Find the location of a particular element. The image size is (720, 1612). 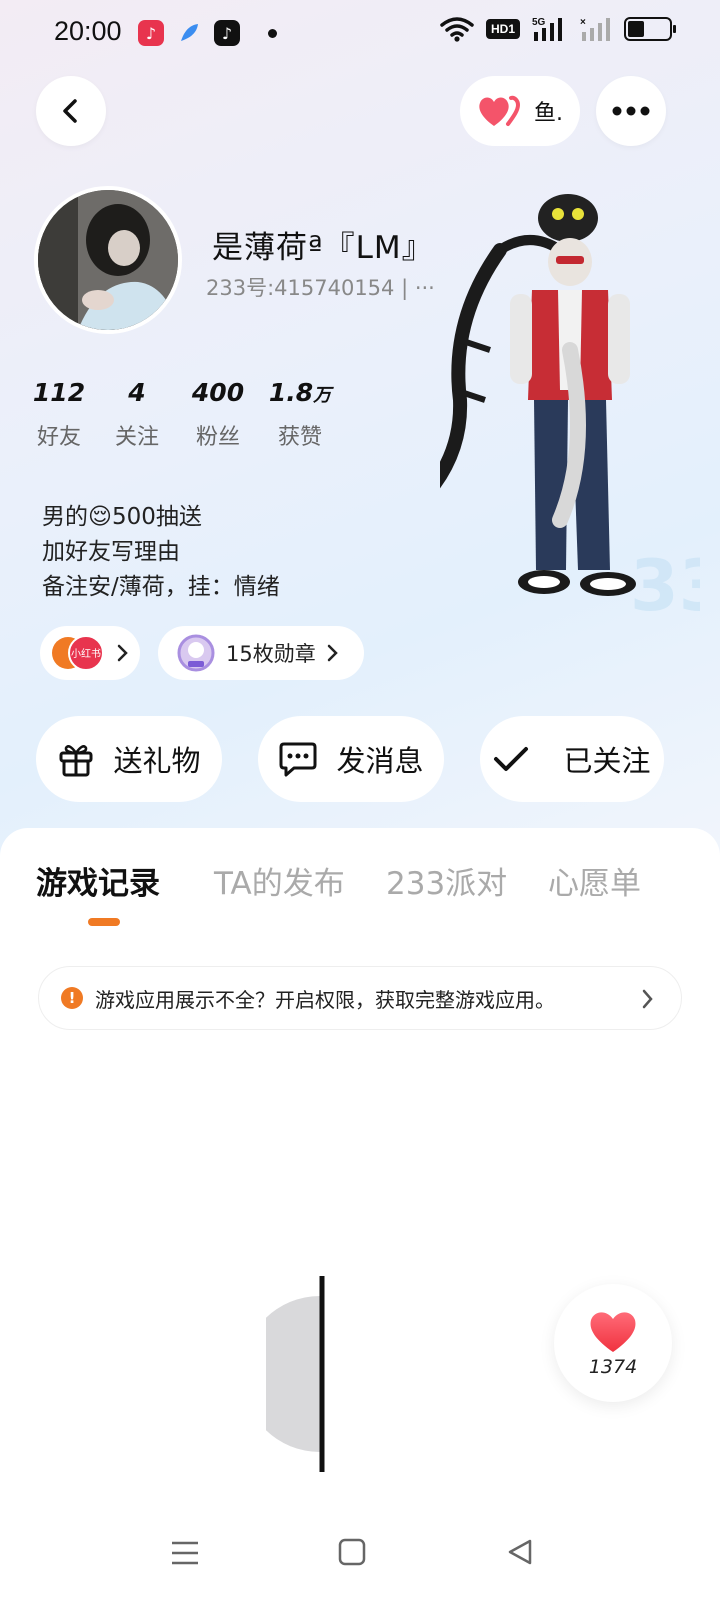

stat-following: 4 关注 is located at coordinates (137, 414).